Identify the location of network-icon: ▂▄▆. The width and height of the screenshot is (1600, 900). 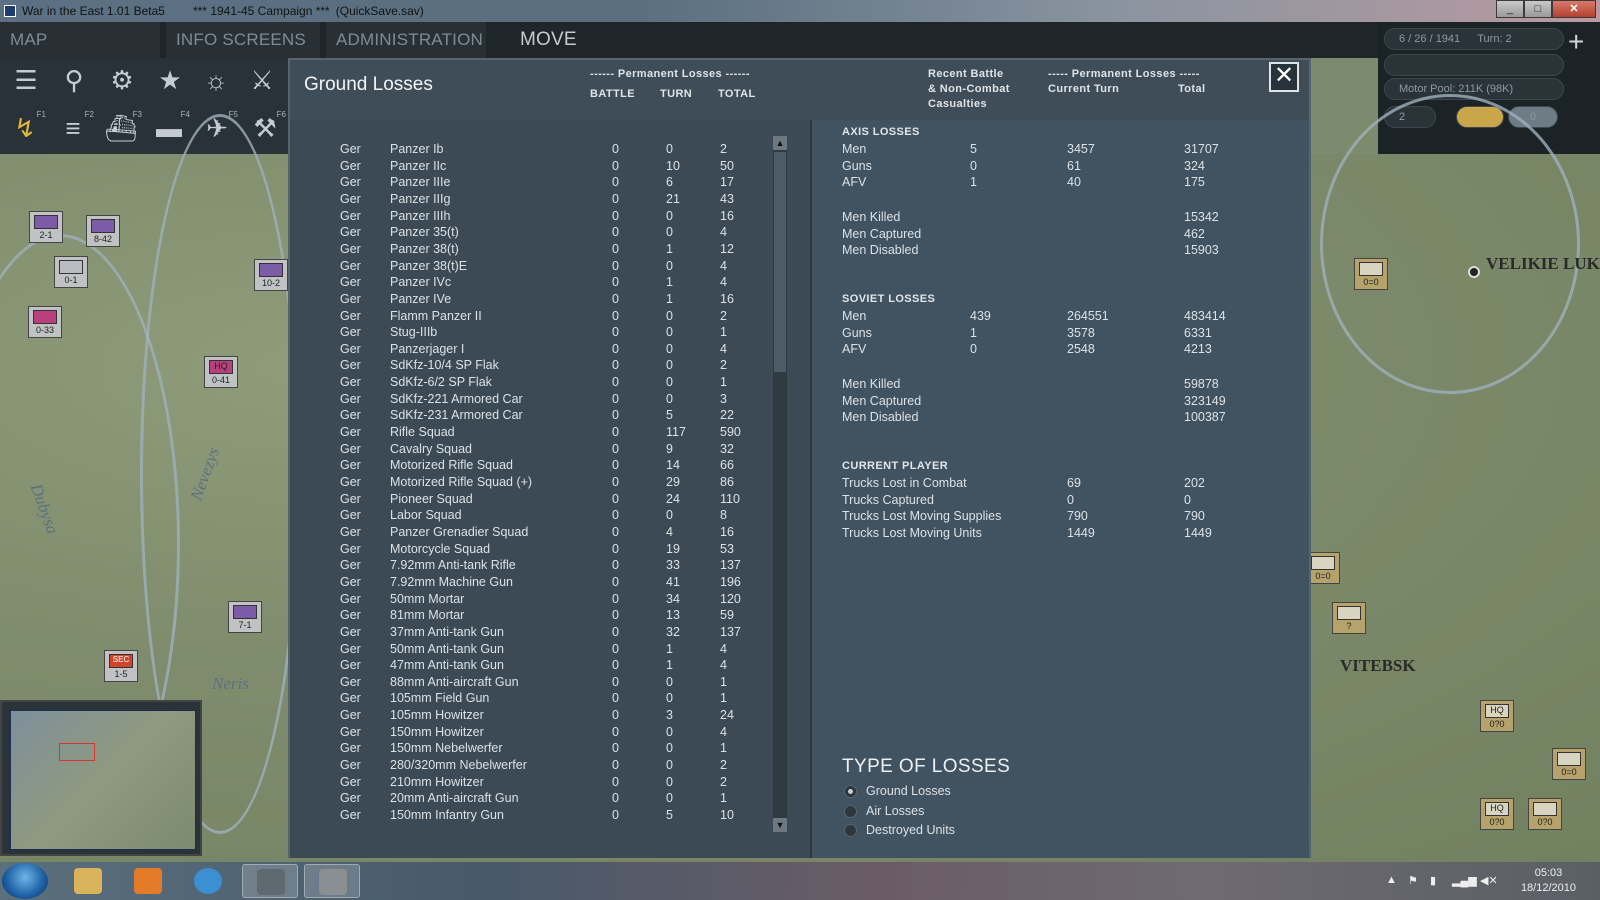
(1464, 880).